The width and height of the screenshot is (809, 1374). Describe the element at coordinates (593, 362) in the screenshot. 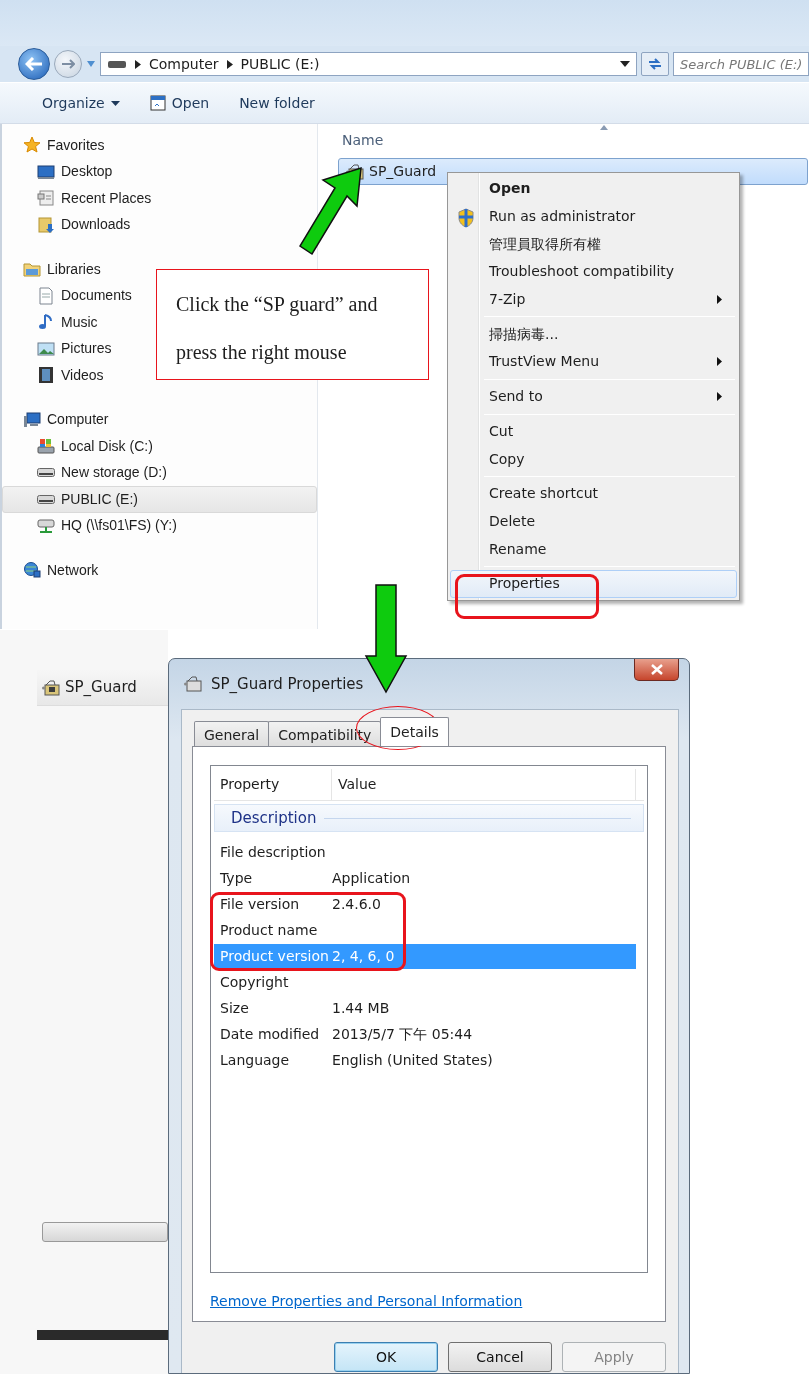

I see `menu-item: TrustView Menu` at that location.